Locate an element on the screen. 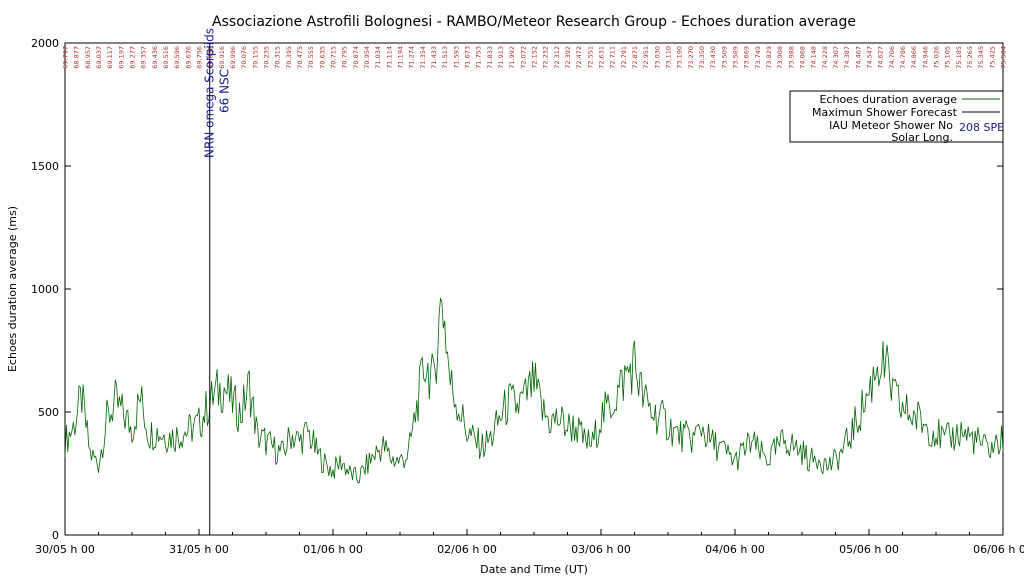 The height and width of the screenshot is (576, 1024). solar-longitude-label: 74.946 is located at coordinates (925, 57).